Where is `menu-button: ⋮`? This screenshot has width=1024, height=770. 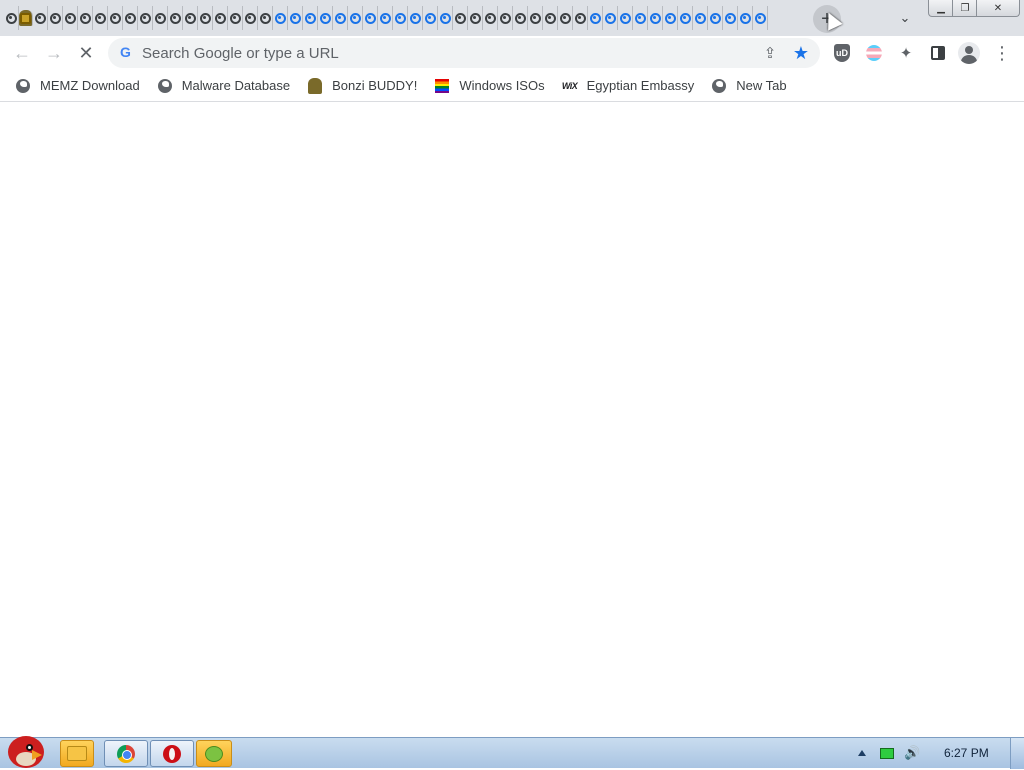 menu-button: ⋮ is located at coordinates (1002, 53).